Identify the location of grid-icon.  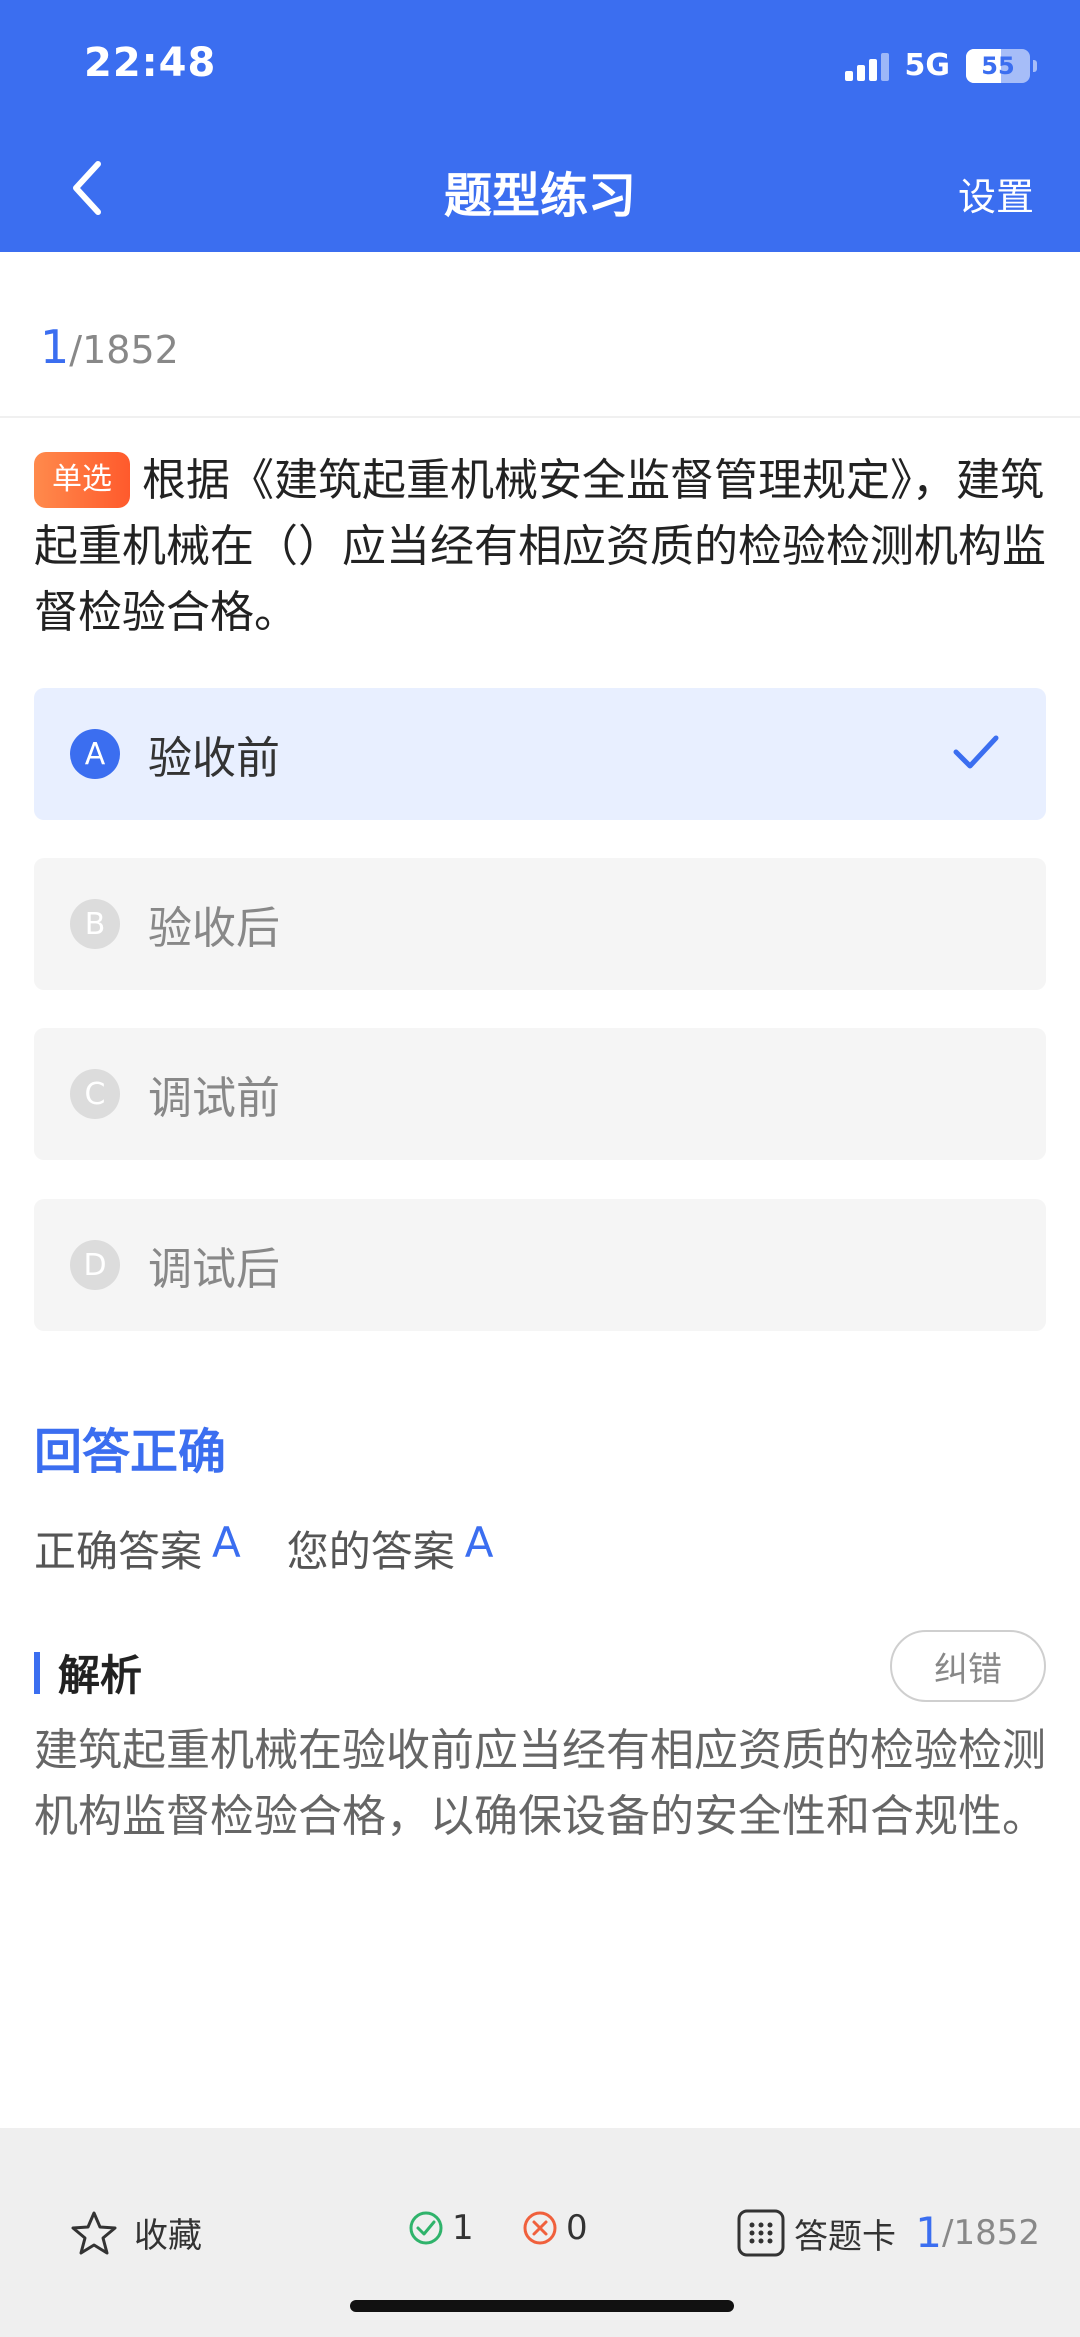
(761, 2233).